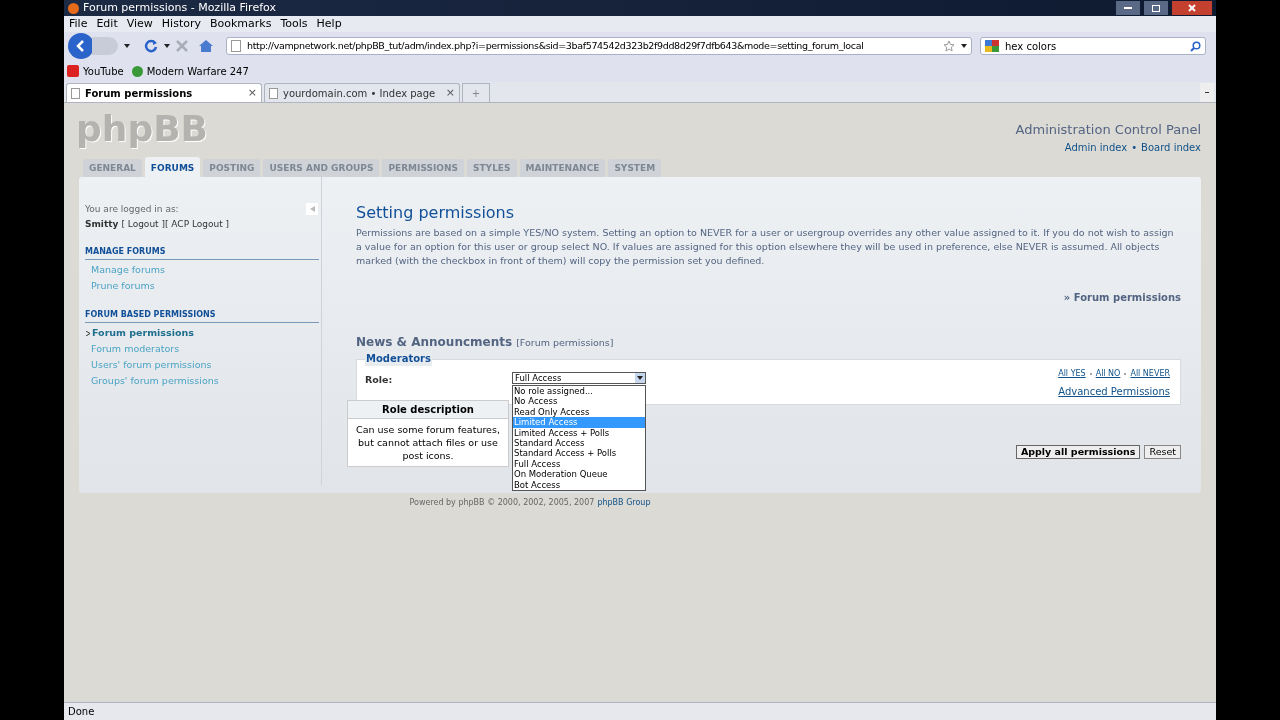  Describe the element at coordinates (949, 46) in the screenshot. I see `bookmark-star-icon` at that location.